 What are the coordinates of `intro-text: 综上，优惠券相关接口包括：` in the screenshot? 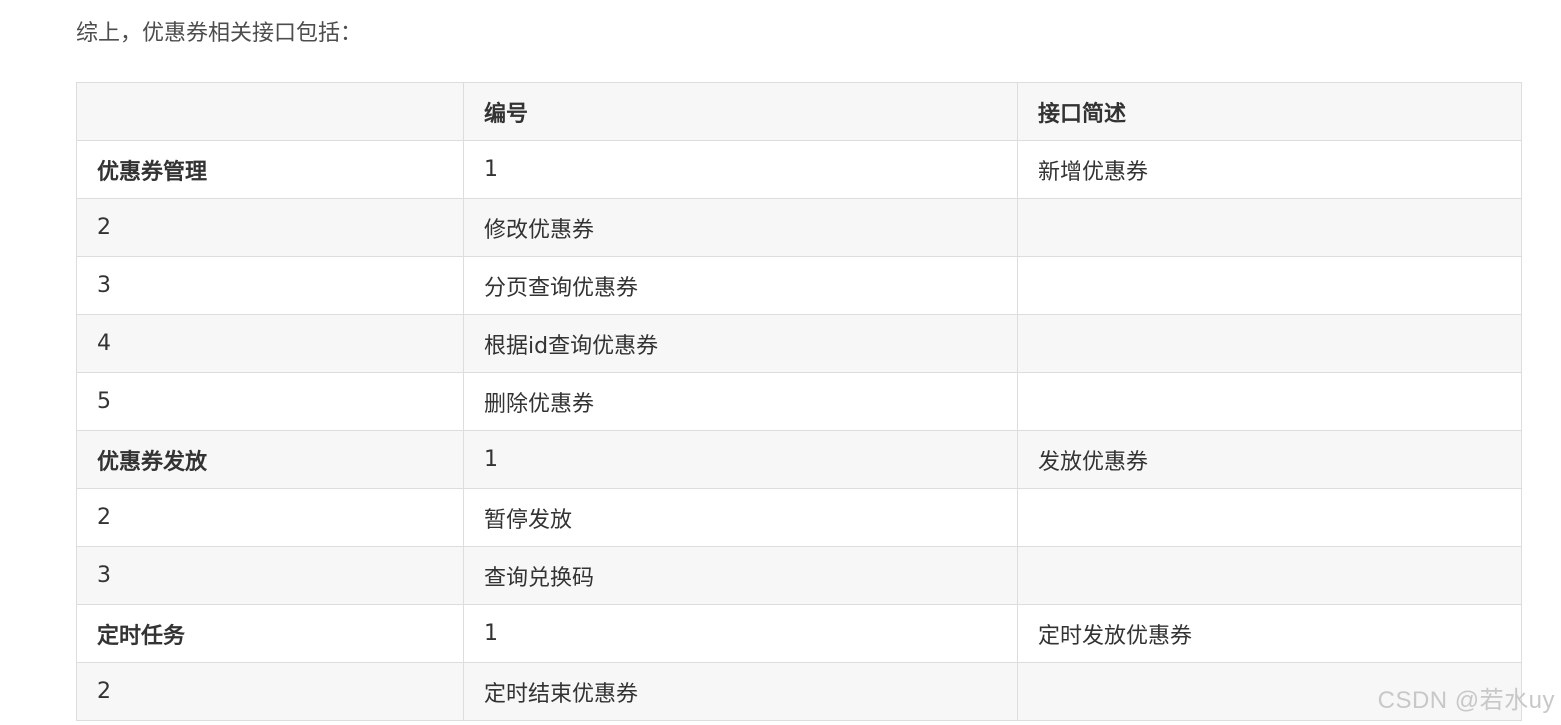 It's located at (219, 33).